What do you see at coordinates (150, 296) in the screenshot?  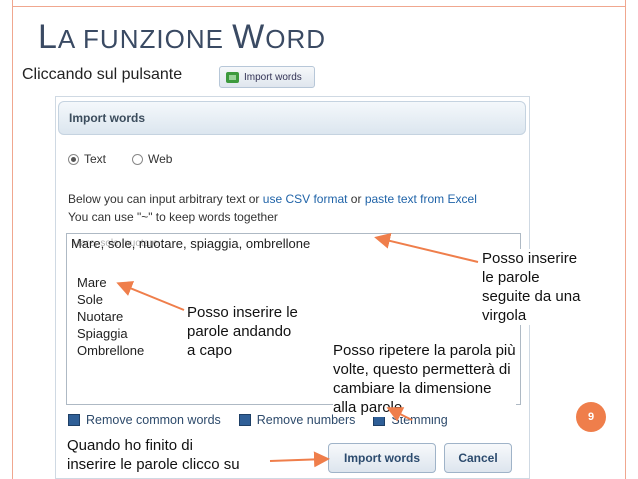 I see `arrow-newline` at bounding box center [150, 296].